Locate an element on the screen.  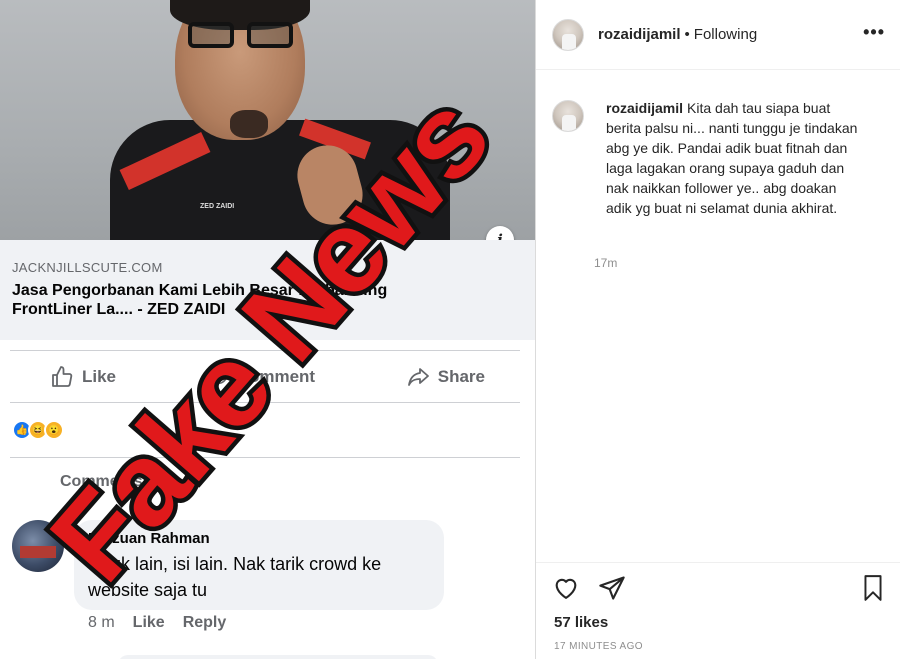
comment-author: Ridzuan Rahman is located at coordinates (259, 538).